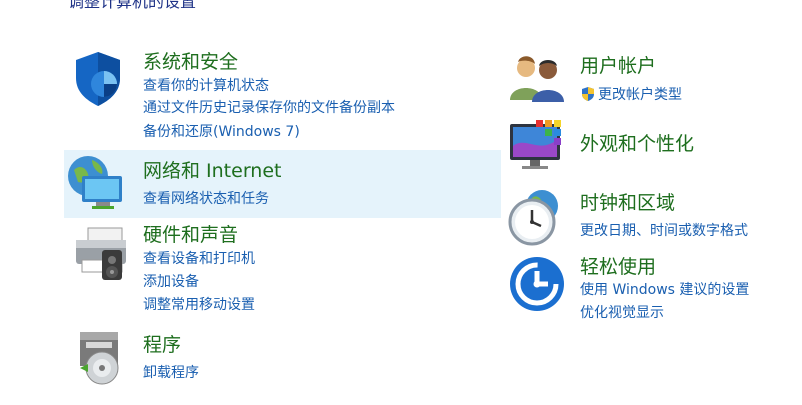  I want to click on link-mobility-settings: 调整常用移动设置, so click(199, 304).